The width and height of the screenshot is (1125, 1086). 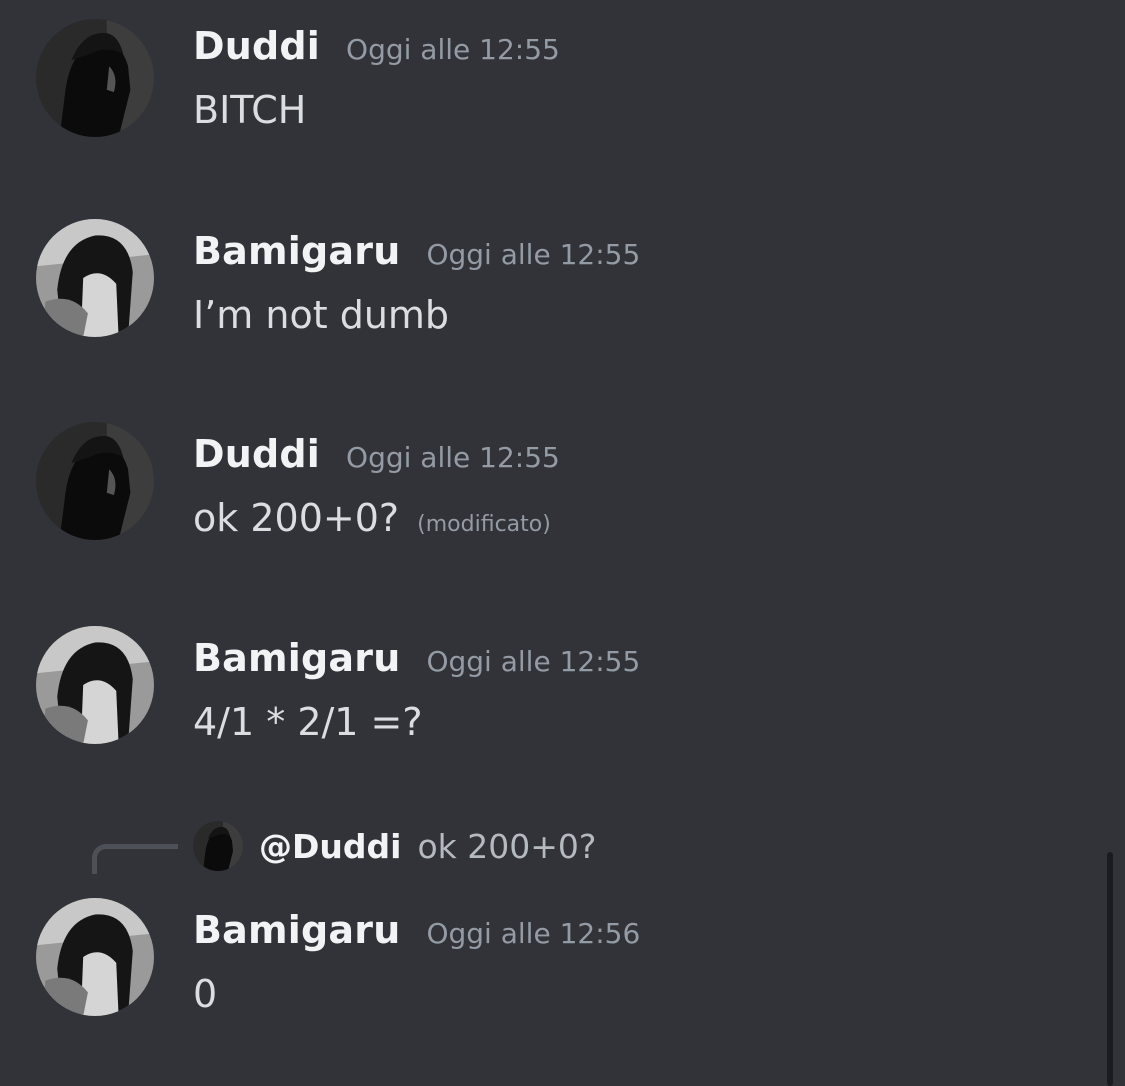 I want to click on reply-text: ok 200+0?, so click(x=506, y=846).